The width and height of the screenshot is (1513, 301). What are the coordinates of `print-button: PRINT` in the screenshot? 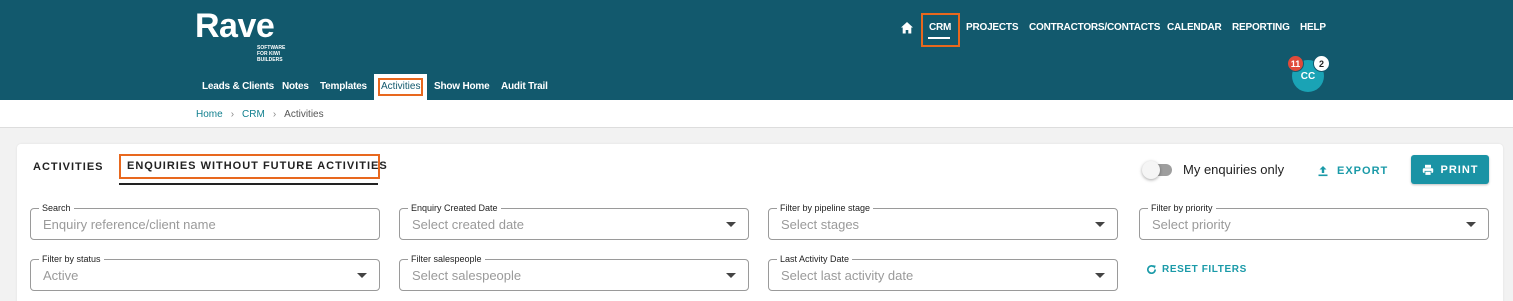 It's located at (1450, 169).